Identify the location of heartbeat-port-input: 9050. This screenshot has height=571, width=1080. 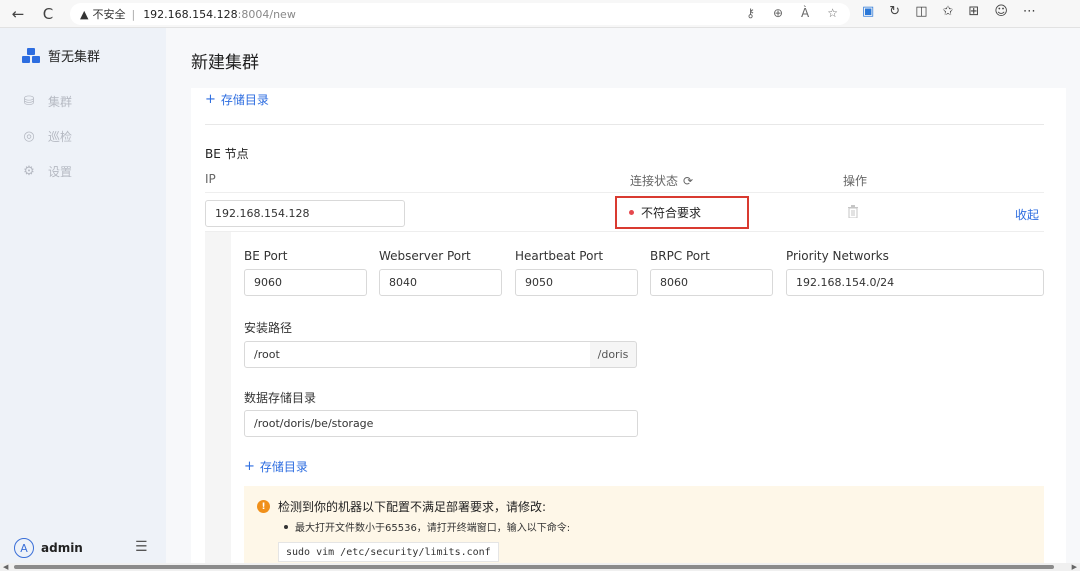
(576, 282).